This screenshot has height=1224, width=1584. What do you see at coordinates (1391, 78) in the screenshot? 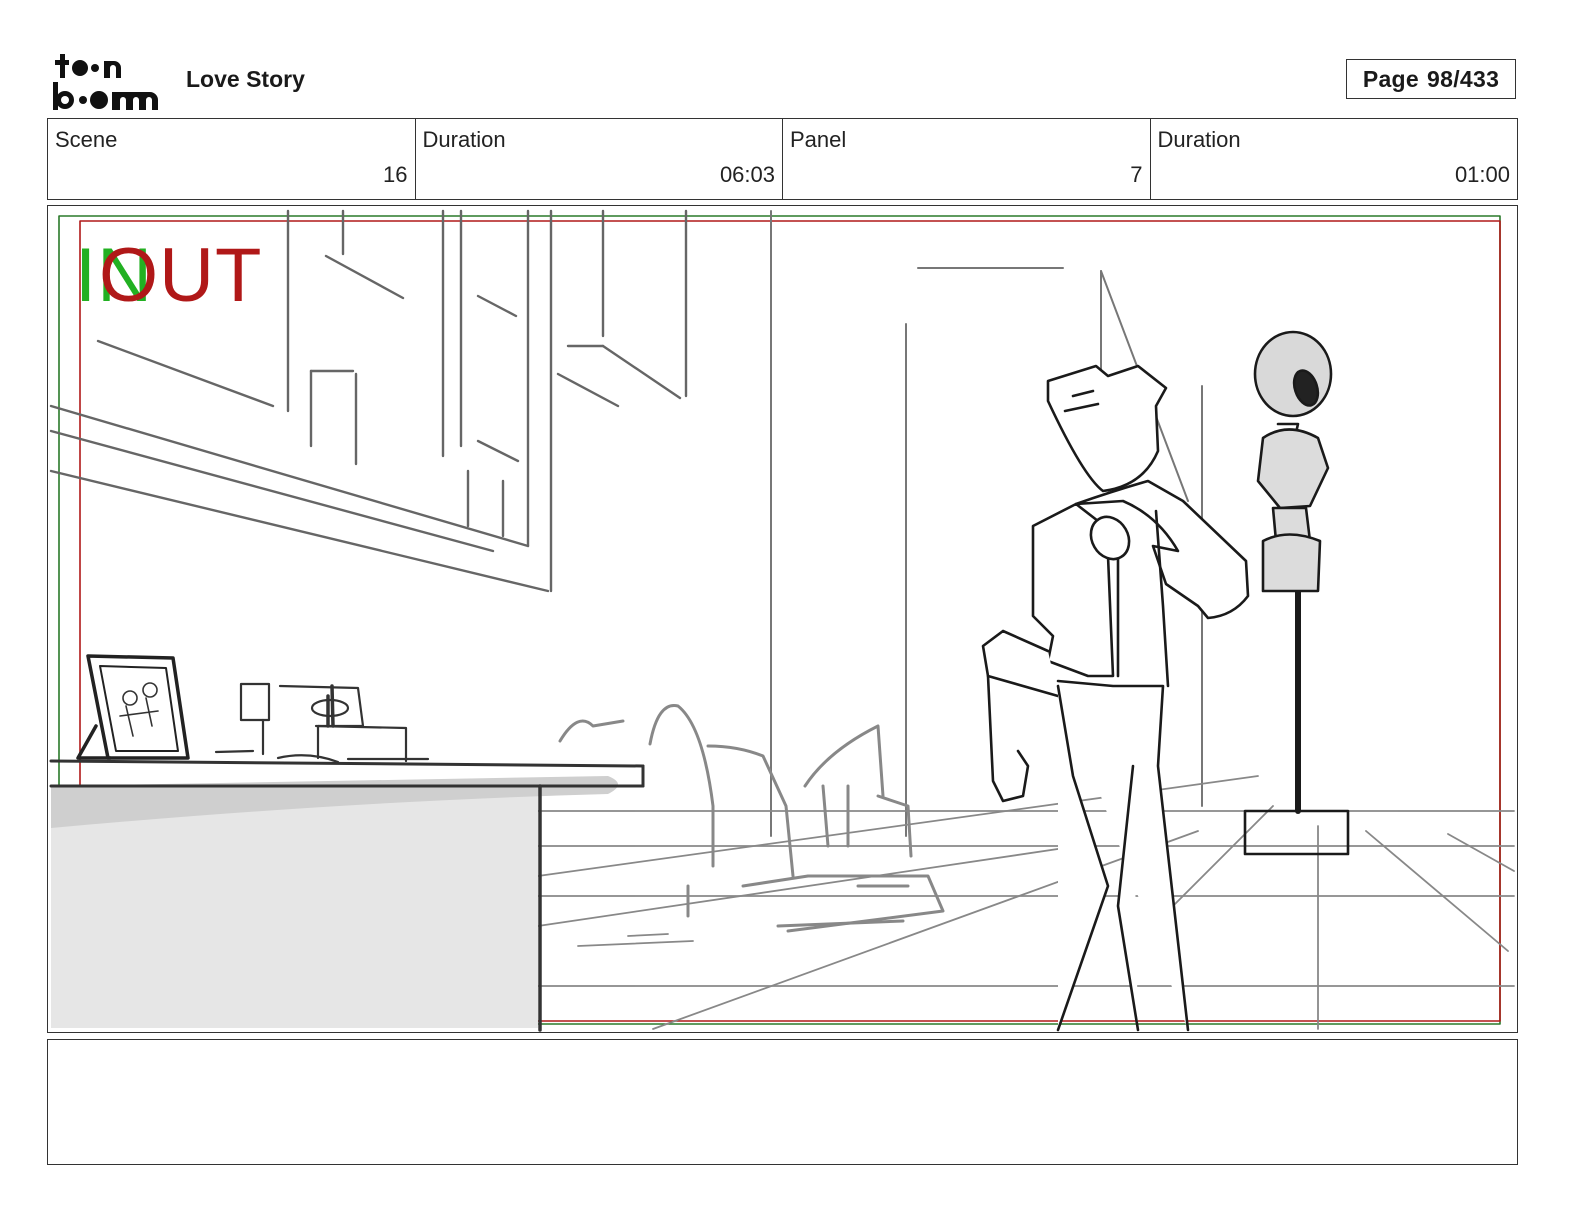
I see `page-label: Page` at bounding box center [1391, 78].